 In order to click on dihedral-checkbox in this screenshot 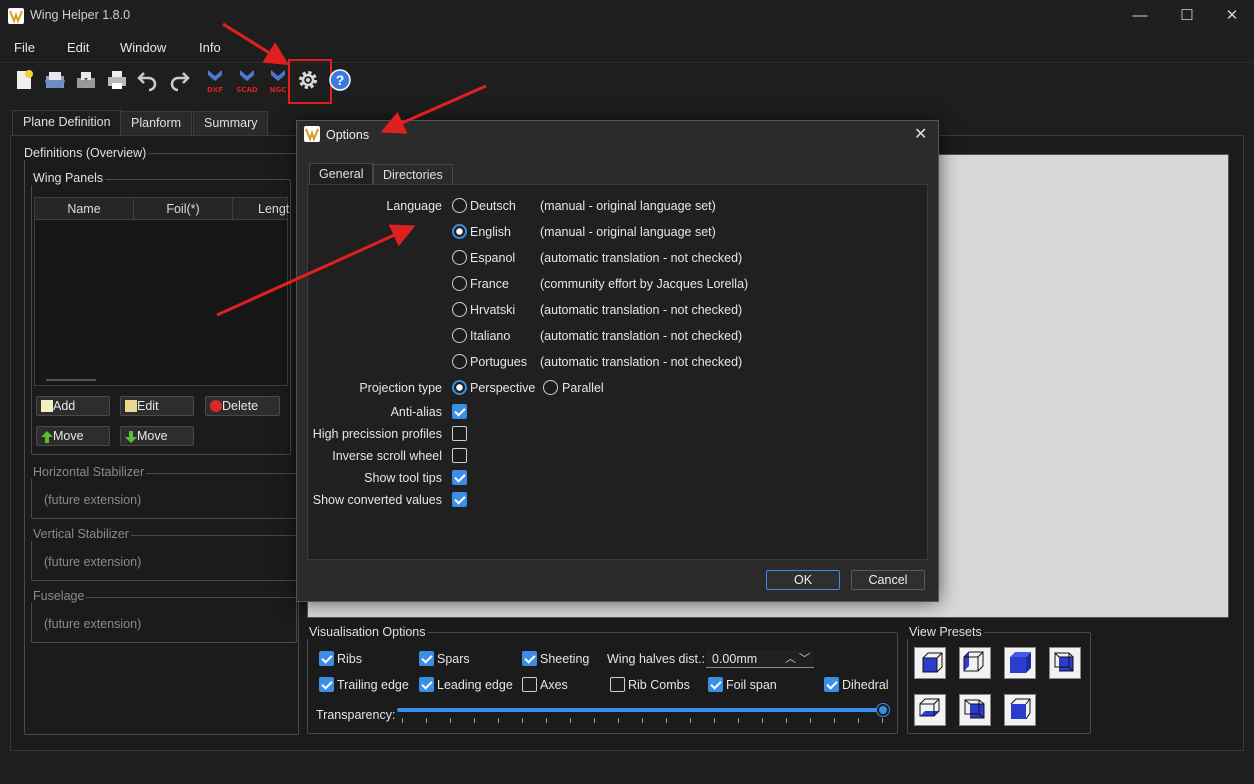, I will do `click(831, 684)`.